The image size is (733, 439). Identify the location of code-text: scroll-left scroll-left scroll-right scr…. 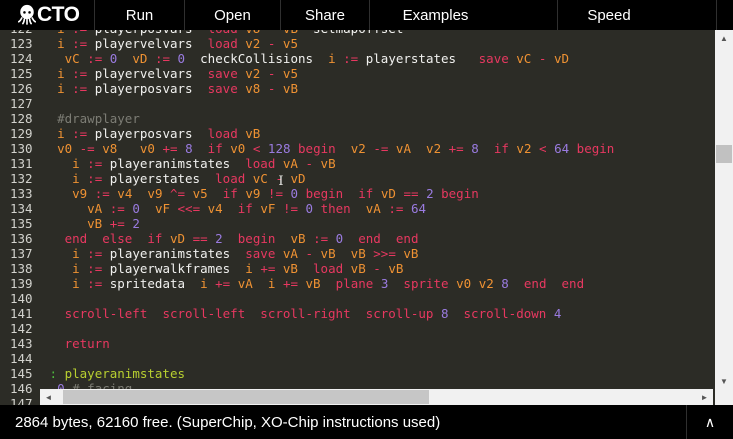
(313, 313).